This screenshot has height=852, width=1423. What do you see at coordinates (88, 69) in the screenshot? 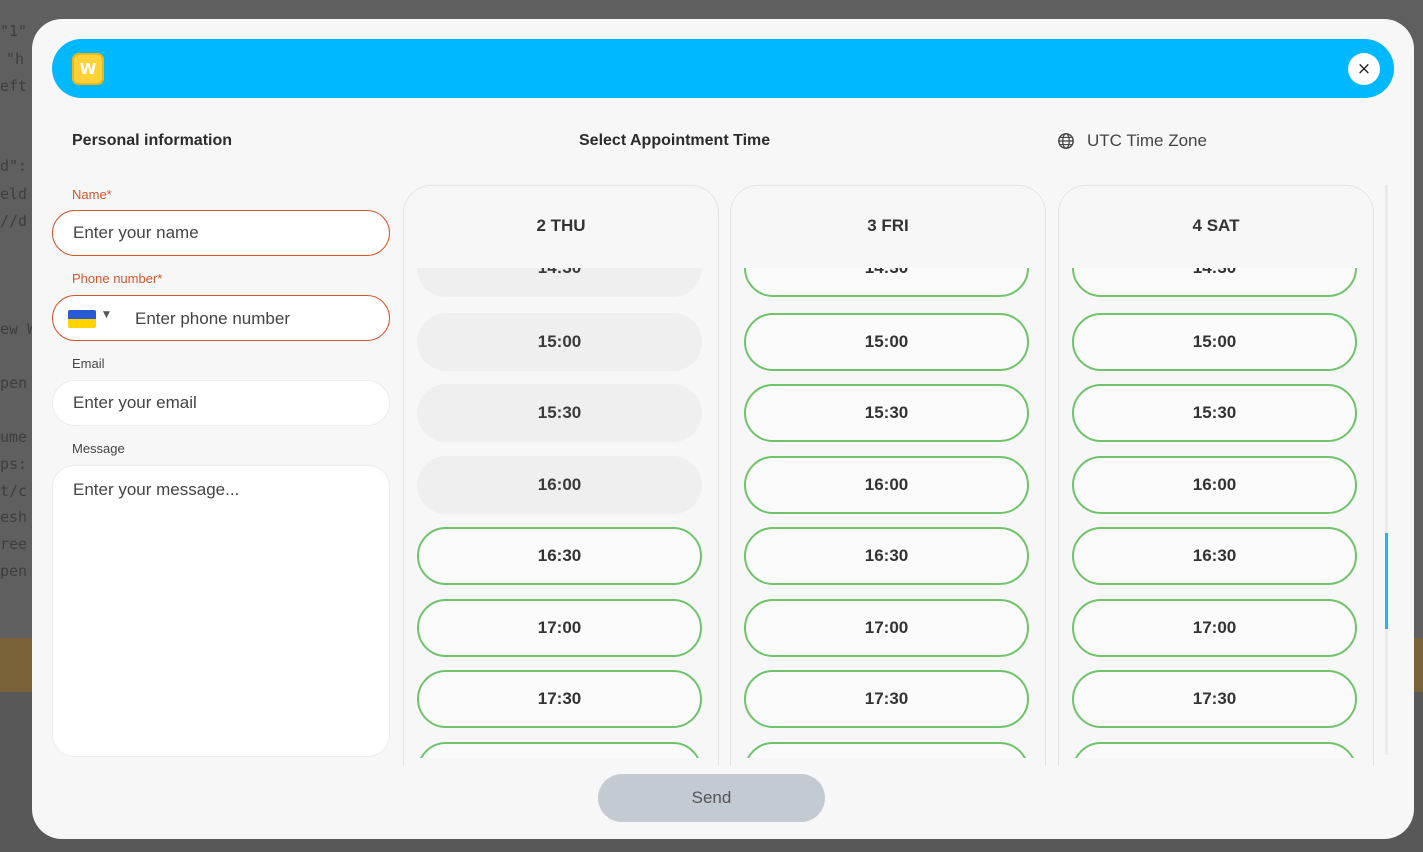
I see `logo-icon: W` at bounding box center [88, 69].